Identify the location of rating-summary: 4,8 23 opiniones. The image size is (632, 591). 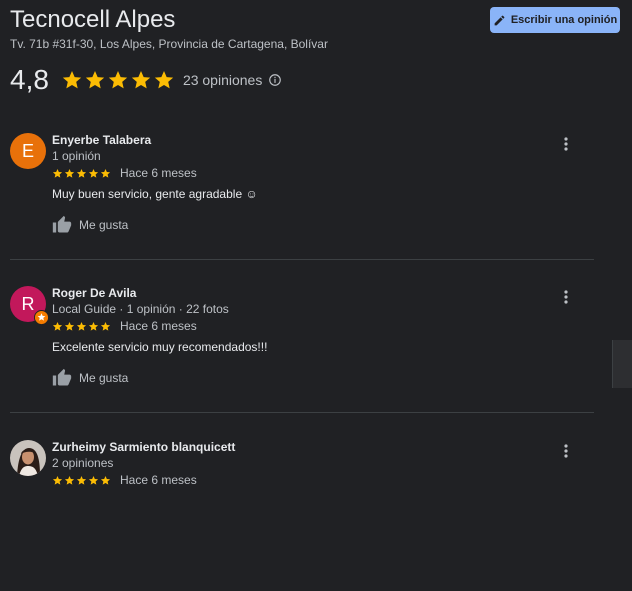
(146, 80).